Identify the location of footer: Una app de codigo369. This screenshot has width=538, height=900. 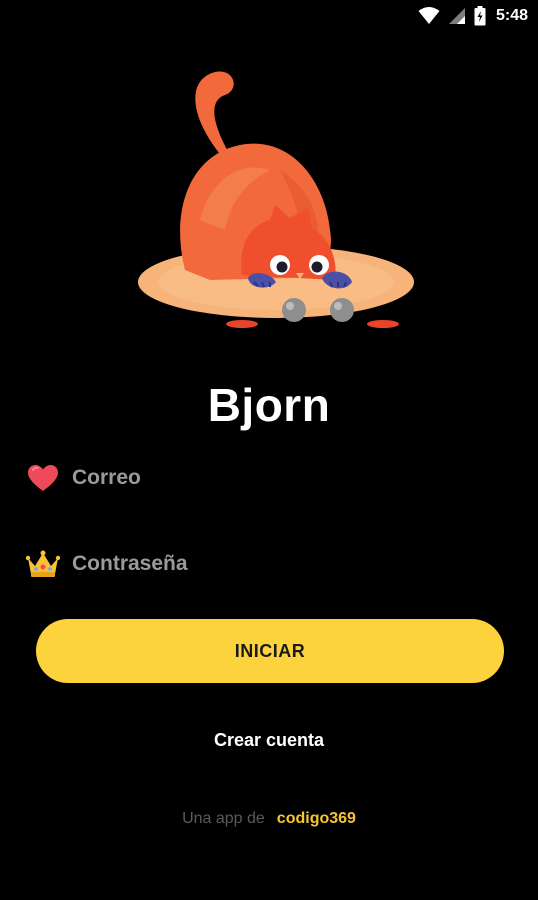
(269, 819).